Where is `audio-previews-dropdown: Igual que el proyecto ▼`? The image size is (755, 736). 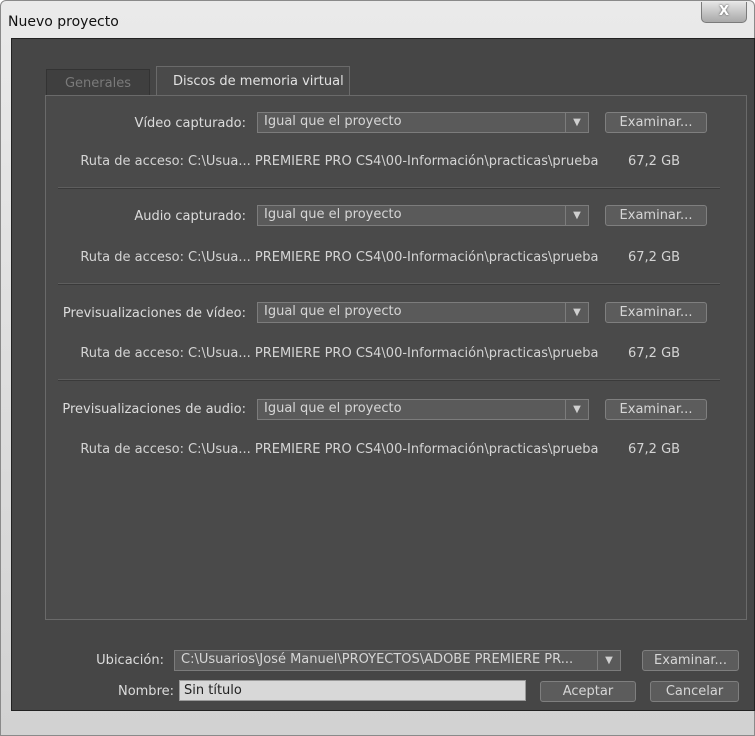
audio-previews-dropdown: Igual que el proyecto ▼ is located at coordinates (423, 409).